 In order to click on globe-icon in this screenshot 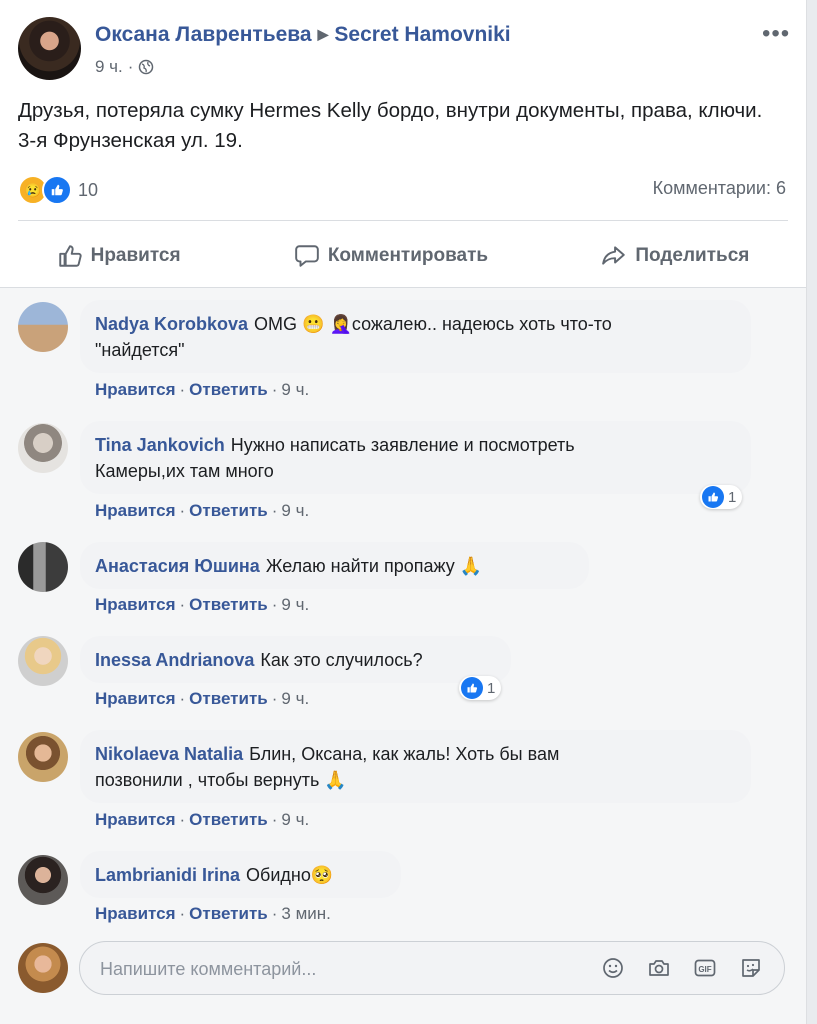, I will do `click(146, 67)`.